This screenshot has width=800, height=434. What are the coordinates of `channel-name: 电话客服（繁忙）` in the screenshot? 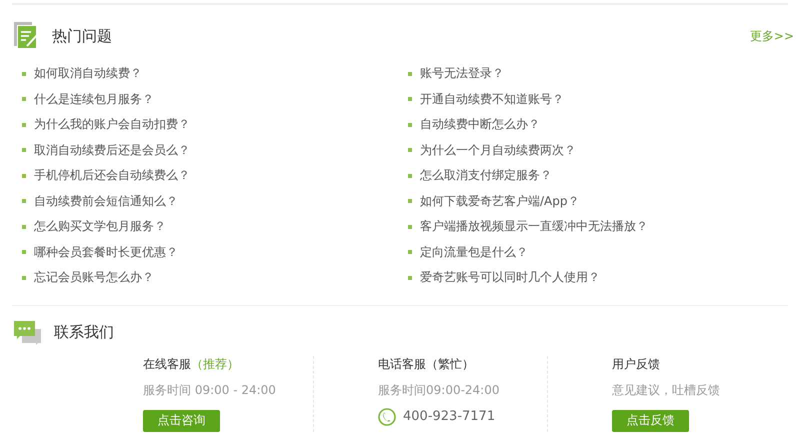 It's located at (426, 364).